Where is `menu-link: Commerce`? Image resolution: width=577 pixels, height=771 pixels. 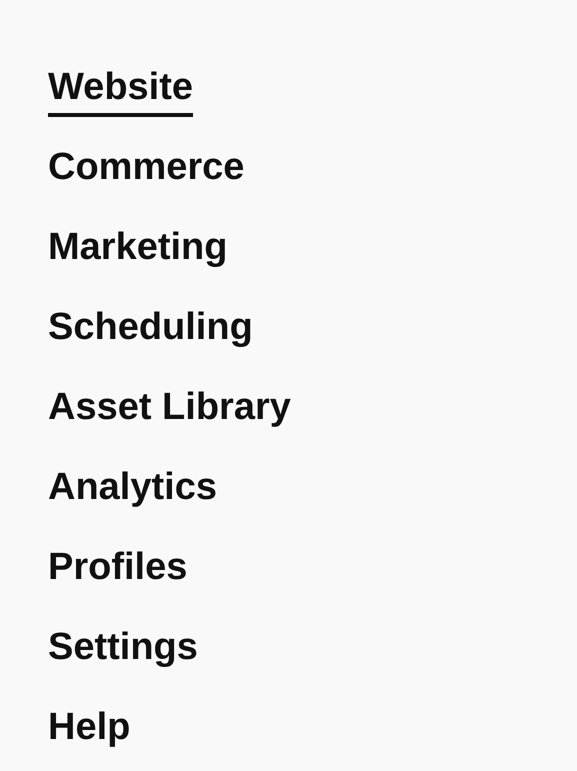
menu-link: Commerce is located at coordinates (146, 171).